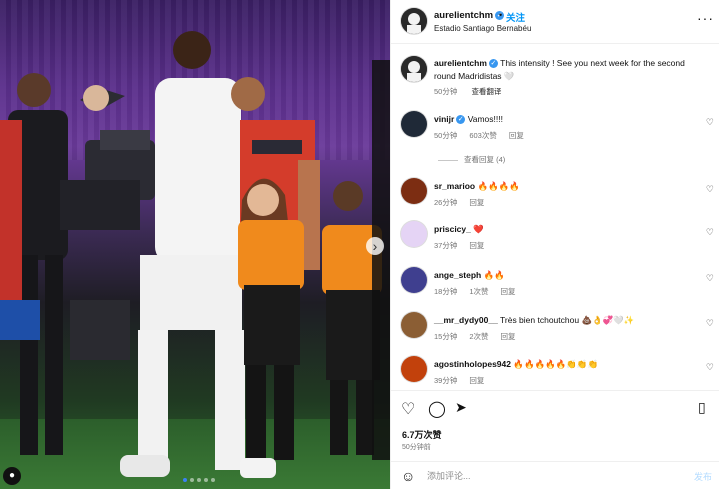 The image size is (719, 489). What do you see at coordinates (446, 380) in the screenshot?
I see `comment-time: 39分钟` at bounding box center [446, 380].